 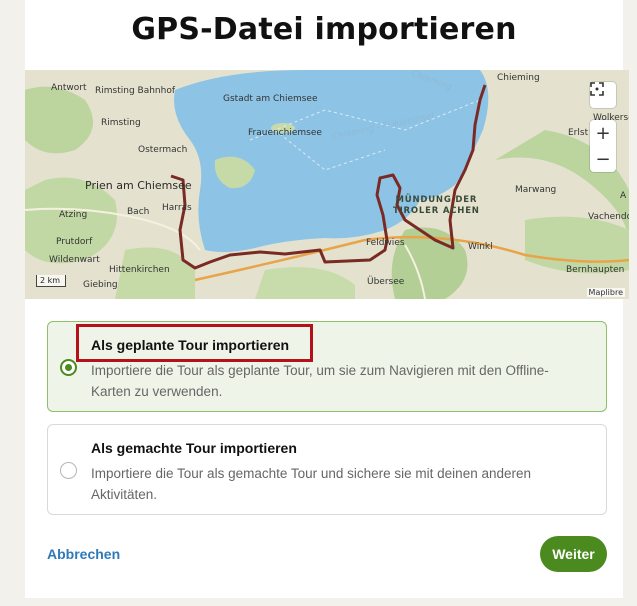 I want to click on map-label-marwang: Marwang, so click(x=536, y=190).